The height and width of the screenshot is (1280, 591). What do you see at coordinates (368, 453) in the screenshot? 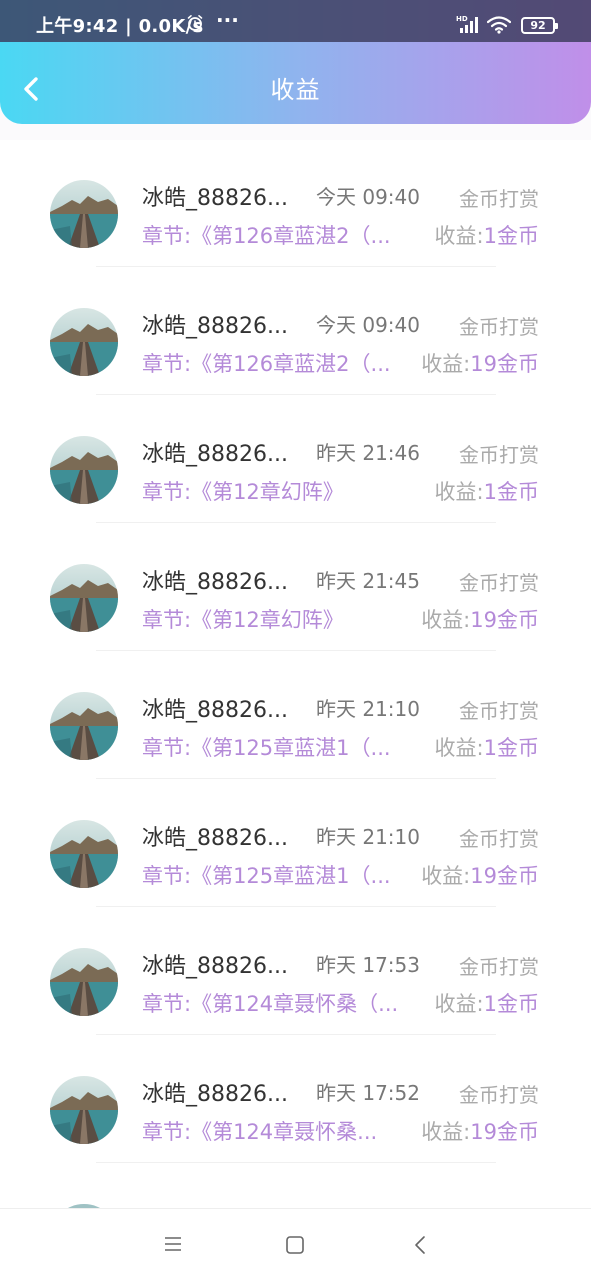
I see `timestamp: 昨天 21:46` at bounding box center [368, 453].